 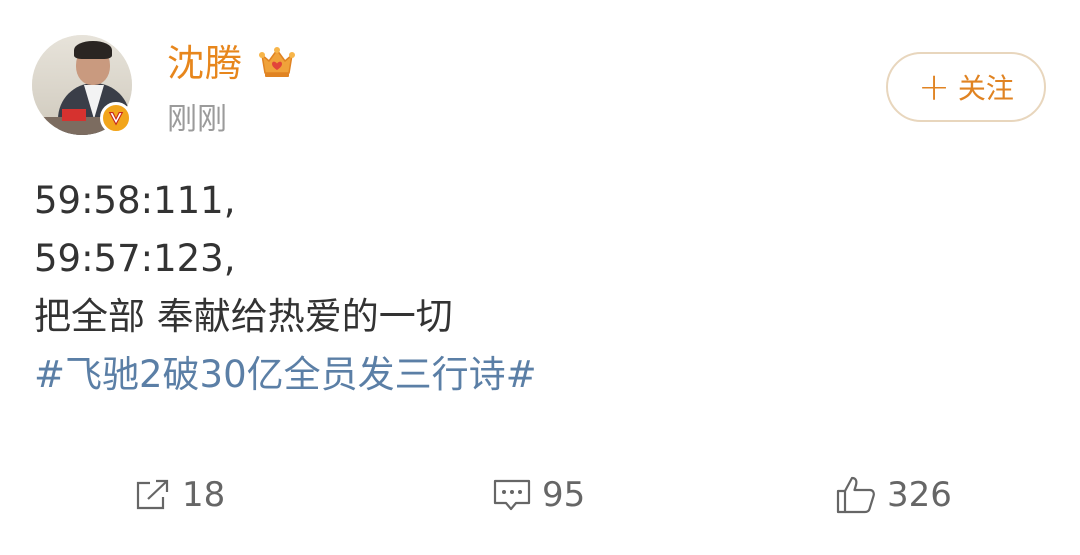 What do you see at coordinates (277, 62) in the screenshot?
I see `crown-icon` at bounding box center [277, 62].